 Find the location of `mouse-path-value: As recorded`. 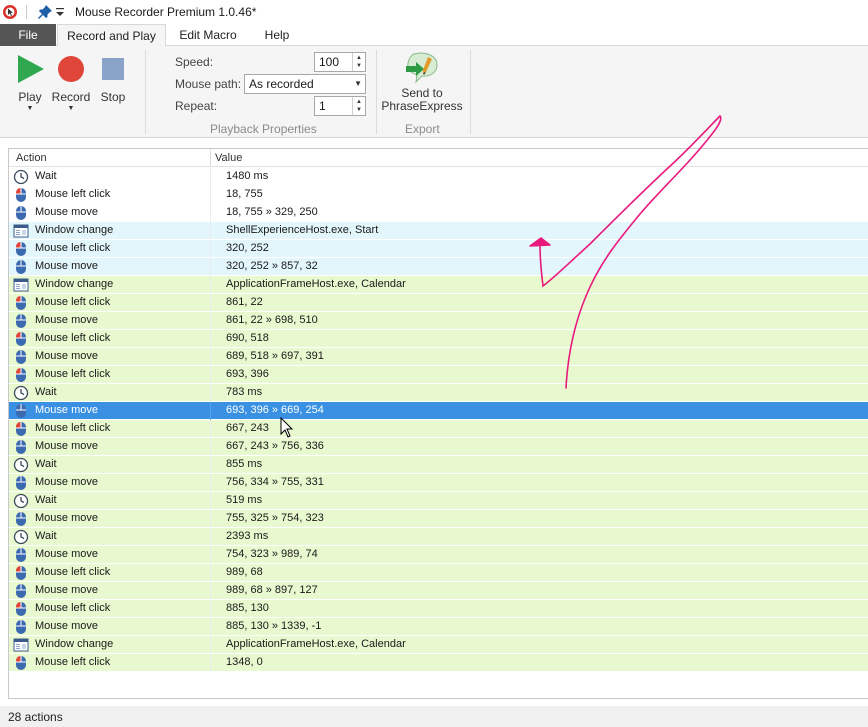

mouse-path-value: As recorded is located at coordinates (281, 84).